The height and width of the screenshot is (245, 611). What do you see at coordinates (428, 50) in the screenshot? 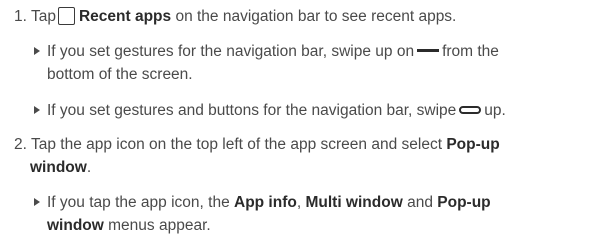
I see `gesture-bar-line-icon` at bounding box center [428, 50].